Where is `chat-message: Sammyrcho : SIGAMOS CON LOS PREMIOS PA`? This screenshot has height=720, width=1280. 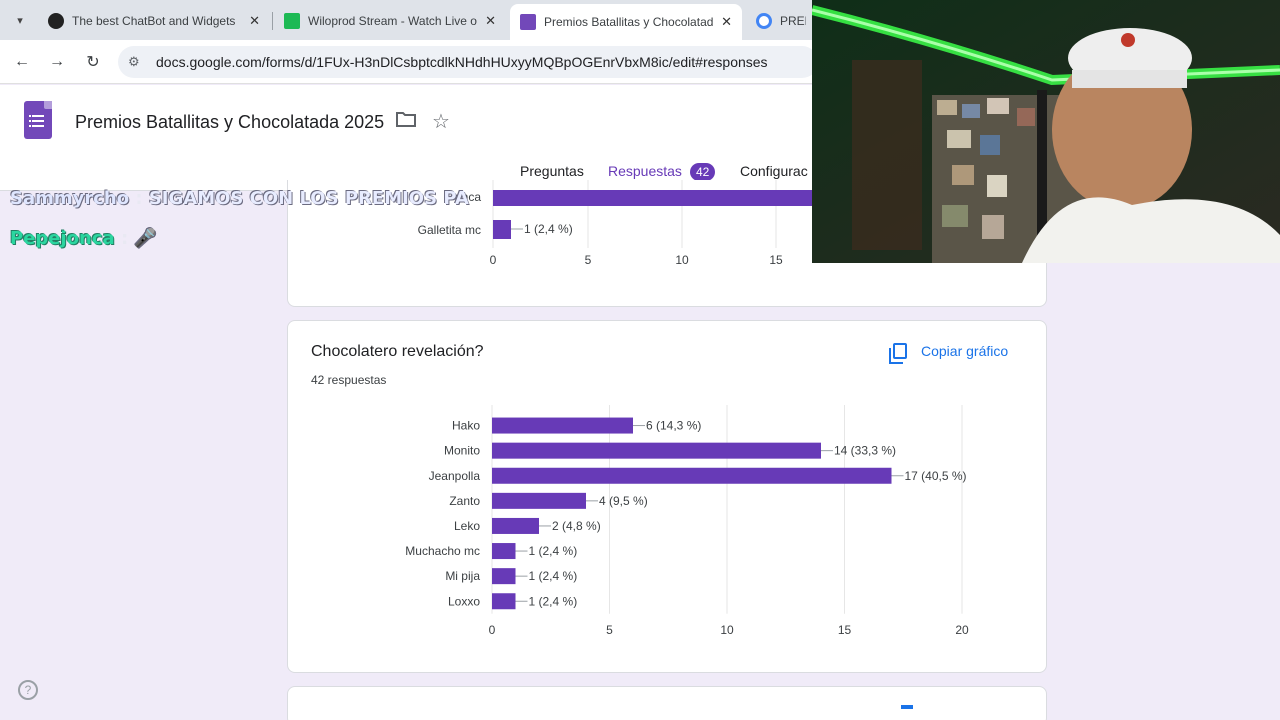
chat-message: Sammyrcho : SIGAMOS CON LOS PREMIOS PA is located at coordinates (239, 198).